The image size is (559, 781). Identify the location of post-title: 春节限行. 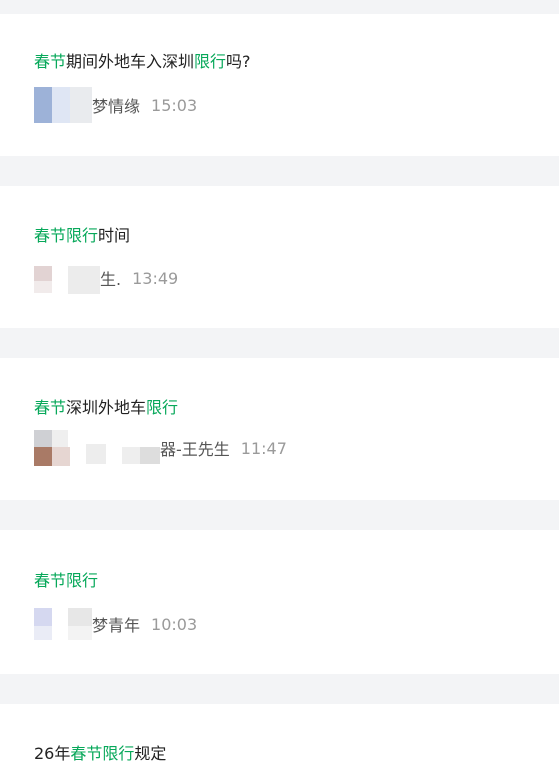
(66, 581).